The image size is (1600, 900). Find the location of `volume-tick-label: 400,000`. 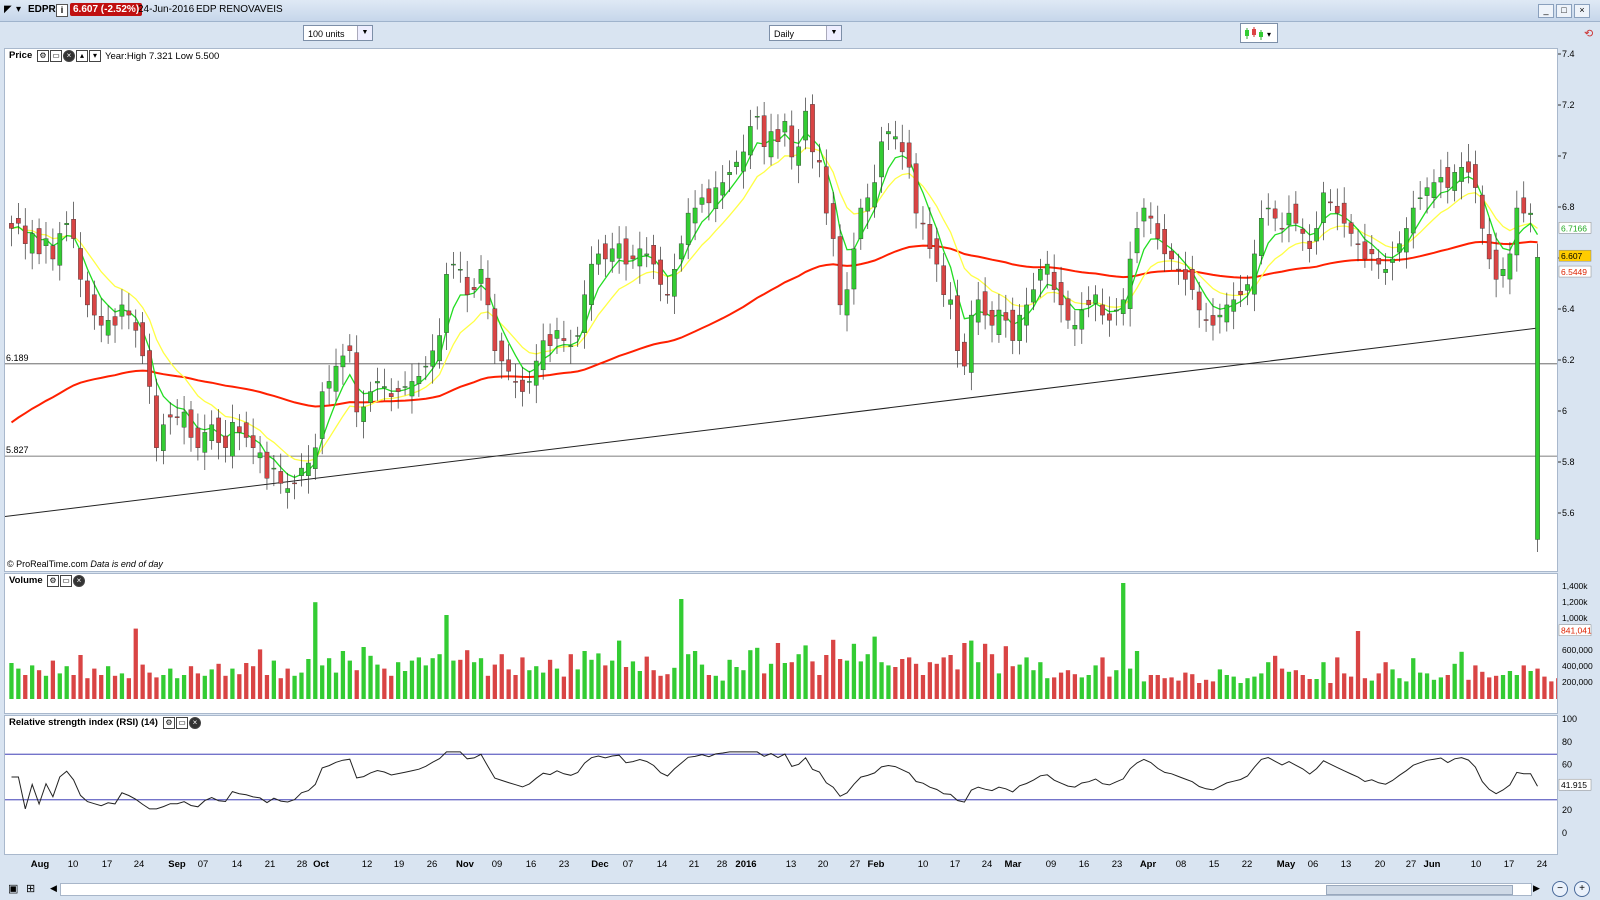

volume-tick-label: 400,000 is located at coordinates (1577, 666).